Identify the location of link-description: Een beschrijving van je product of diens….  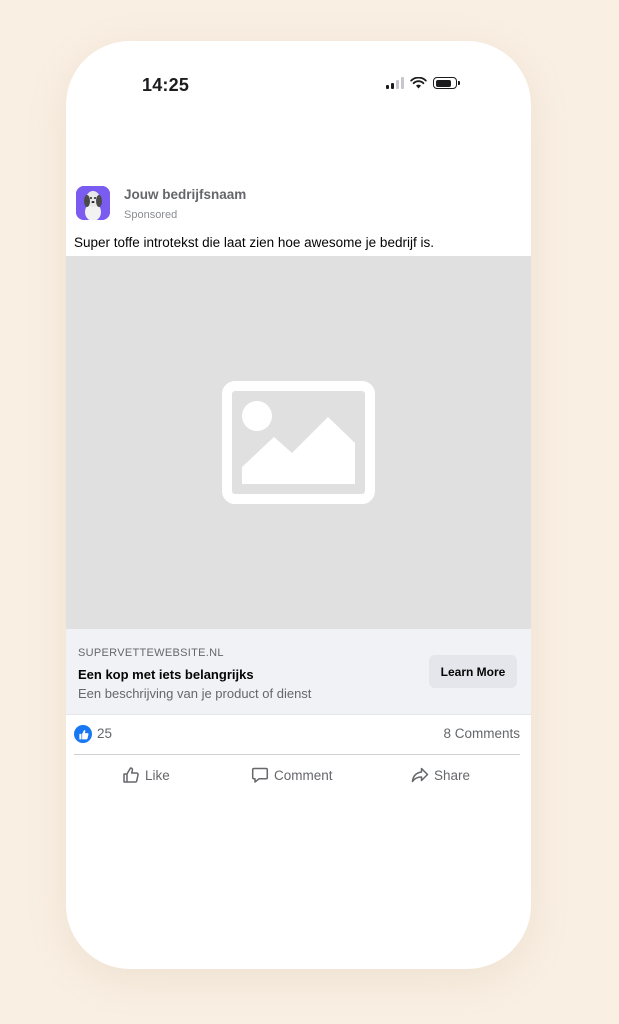
(195, 693).